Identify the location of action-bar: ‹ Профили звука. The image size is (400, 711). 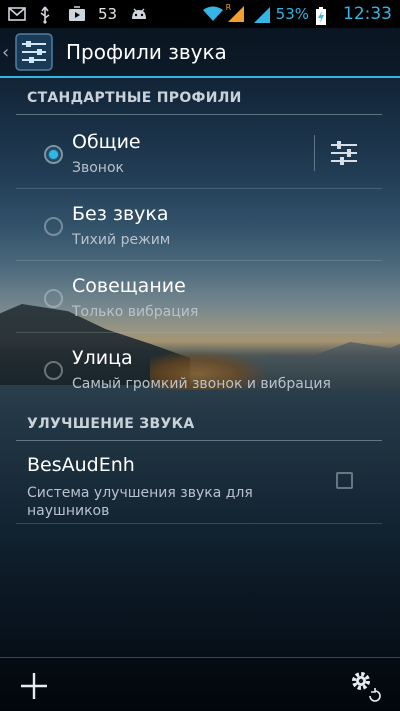
(200, 53).